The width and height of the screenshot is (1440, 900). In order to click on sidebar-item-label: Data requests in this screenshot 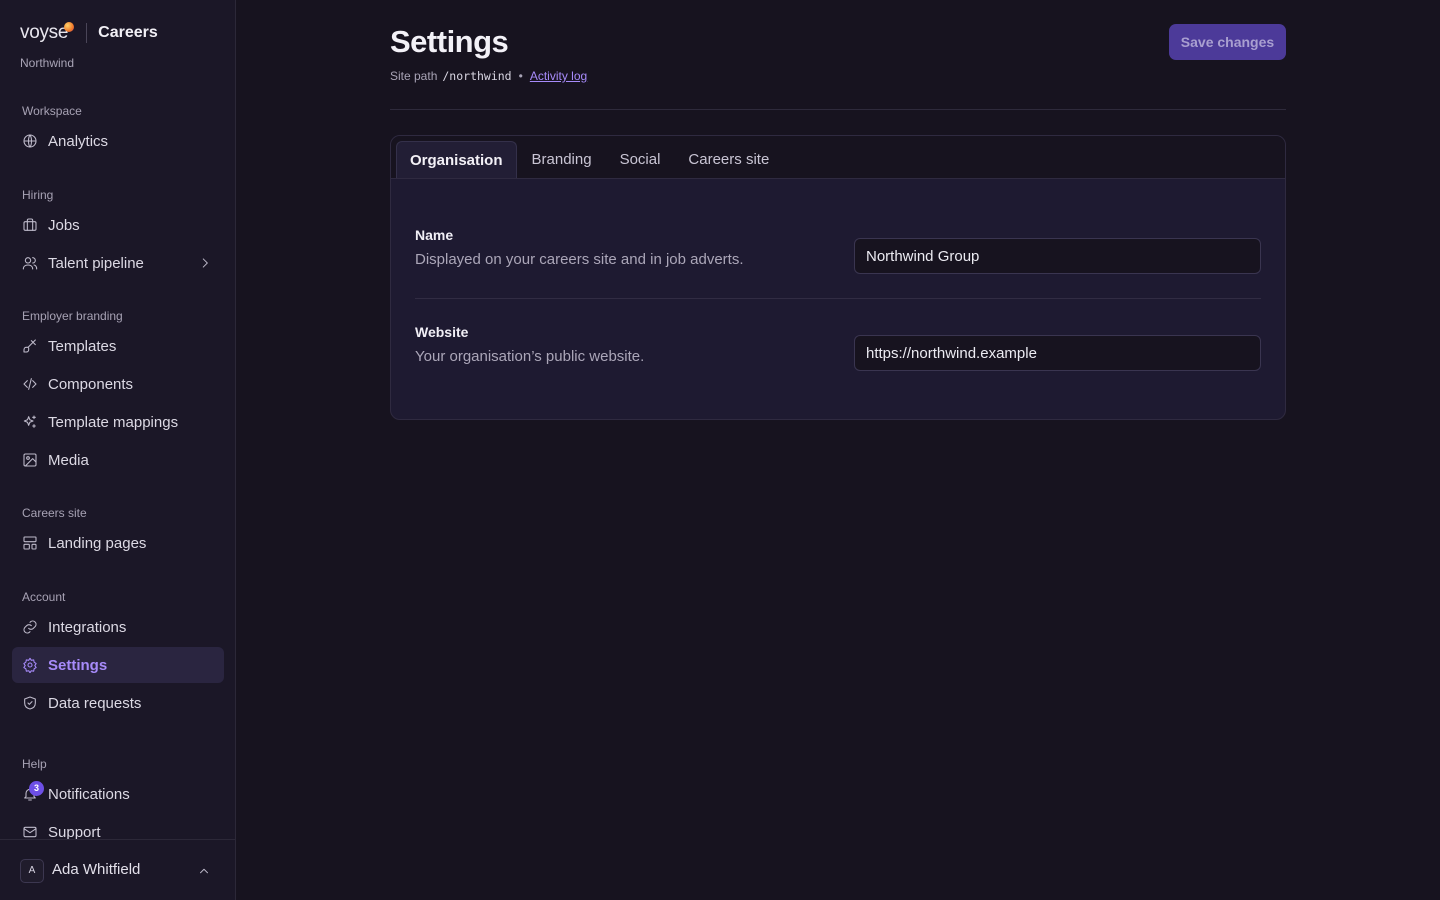, I will do `click(95, 703)`.